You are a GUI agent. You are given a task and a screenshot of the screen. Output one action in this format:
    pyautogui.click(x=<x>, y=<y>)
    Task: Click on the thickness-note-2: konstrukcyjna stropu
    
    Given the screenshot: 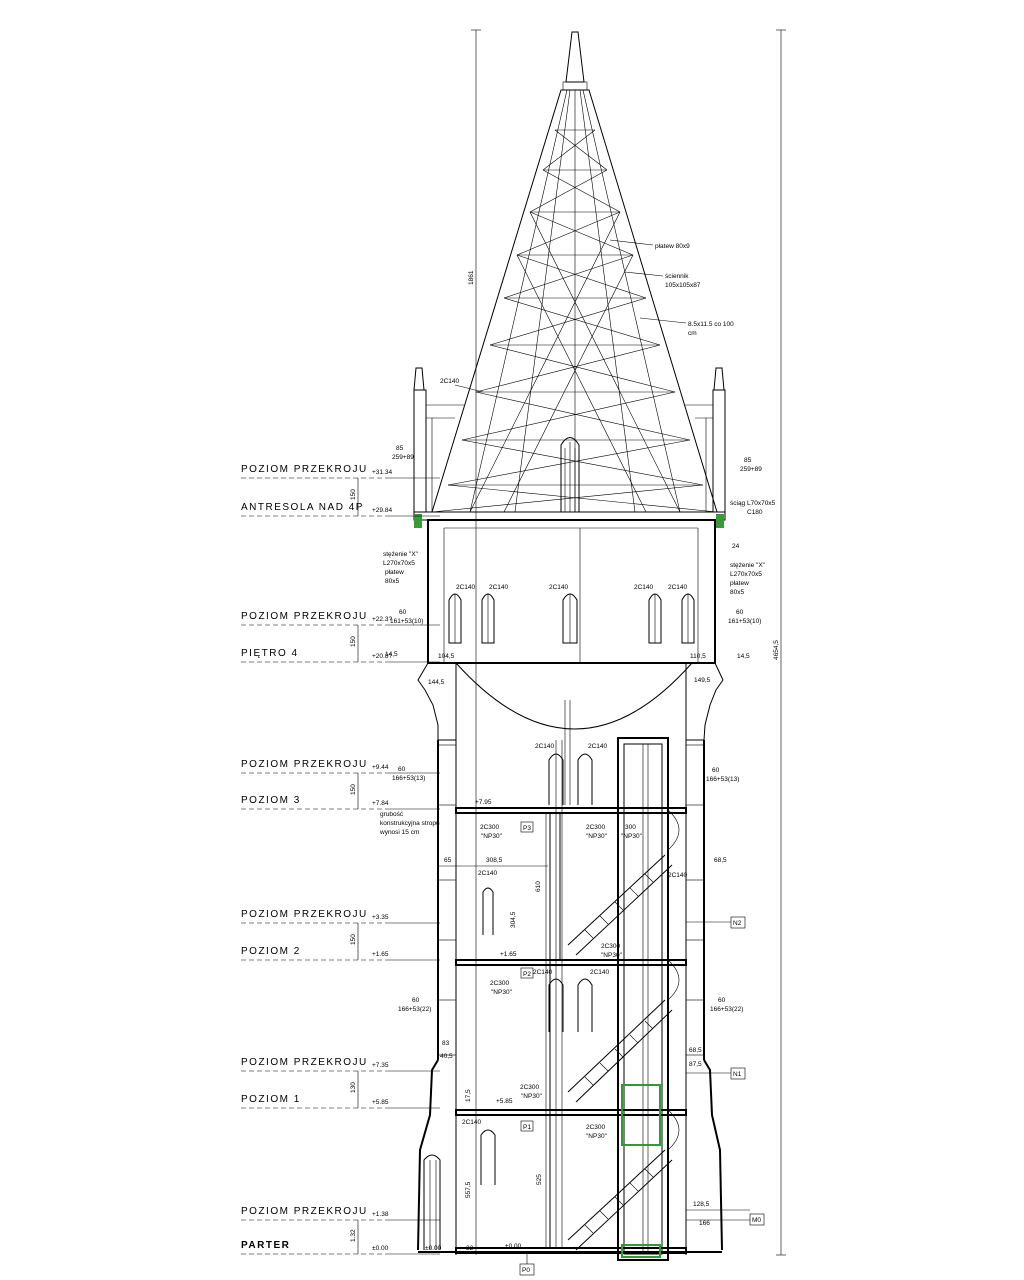 What is the action you would take?
    pyautogui.click(x=410, y=823)
    